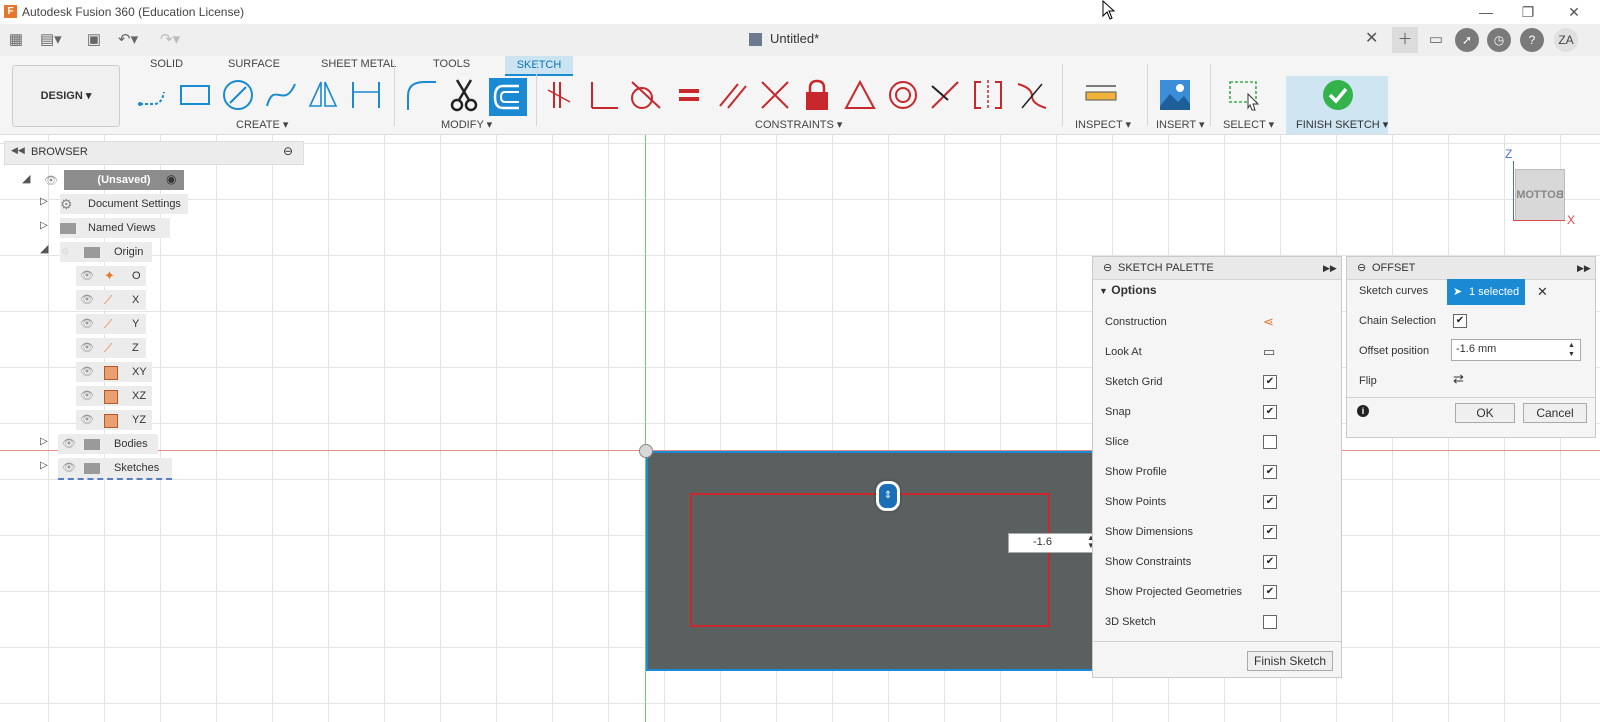 This screenshot has width=1600, height=722. I want to click on equal-constraint-icon, so click(689, 95).